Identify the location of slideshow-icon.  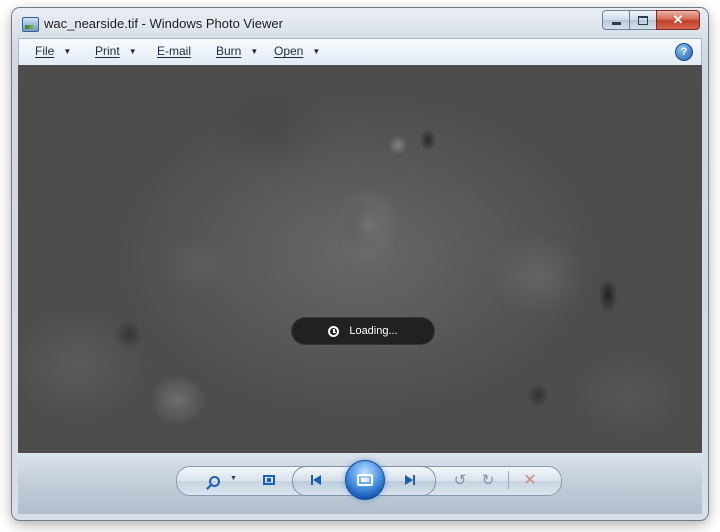
(365, 480).